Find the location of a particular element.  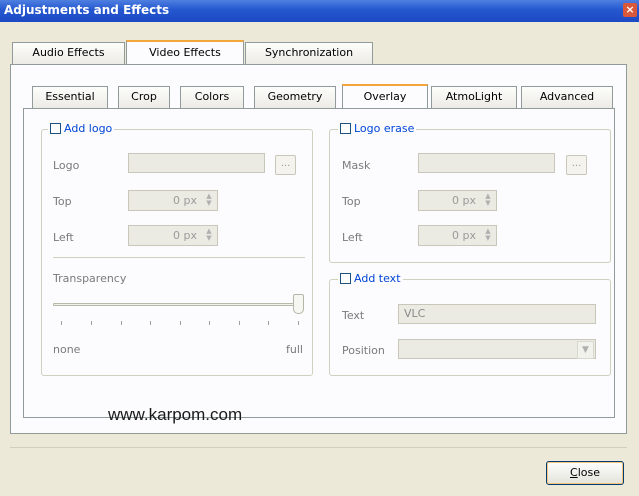

add-logo-checkbox is located at coordinates (55, 128).